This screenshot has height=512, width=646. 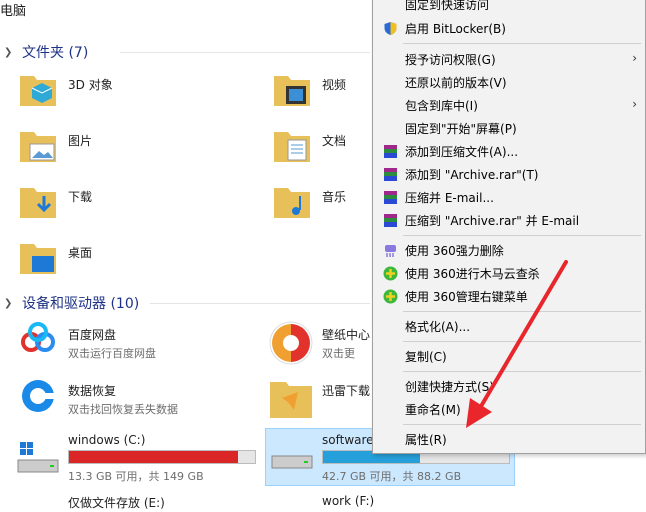 I want to click on menu-pin-start: 固定到"开始"屏幕(P), so click(x=509, y=128).